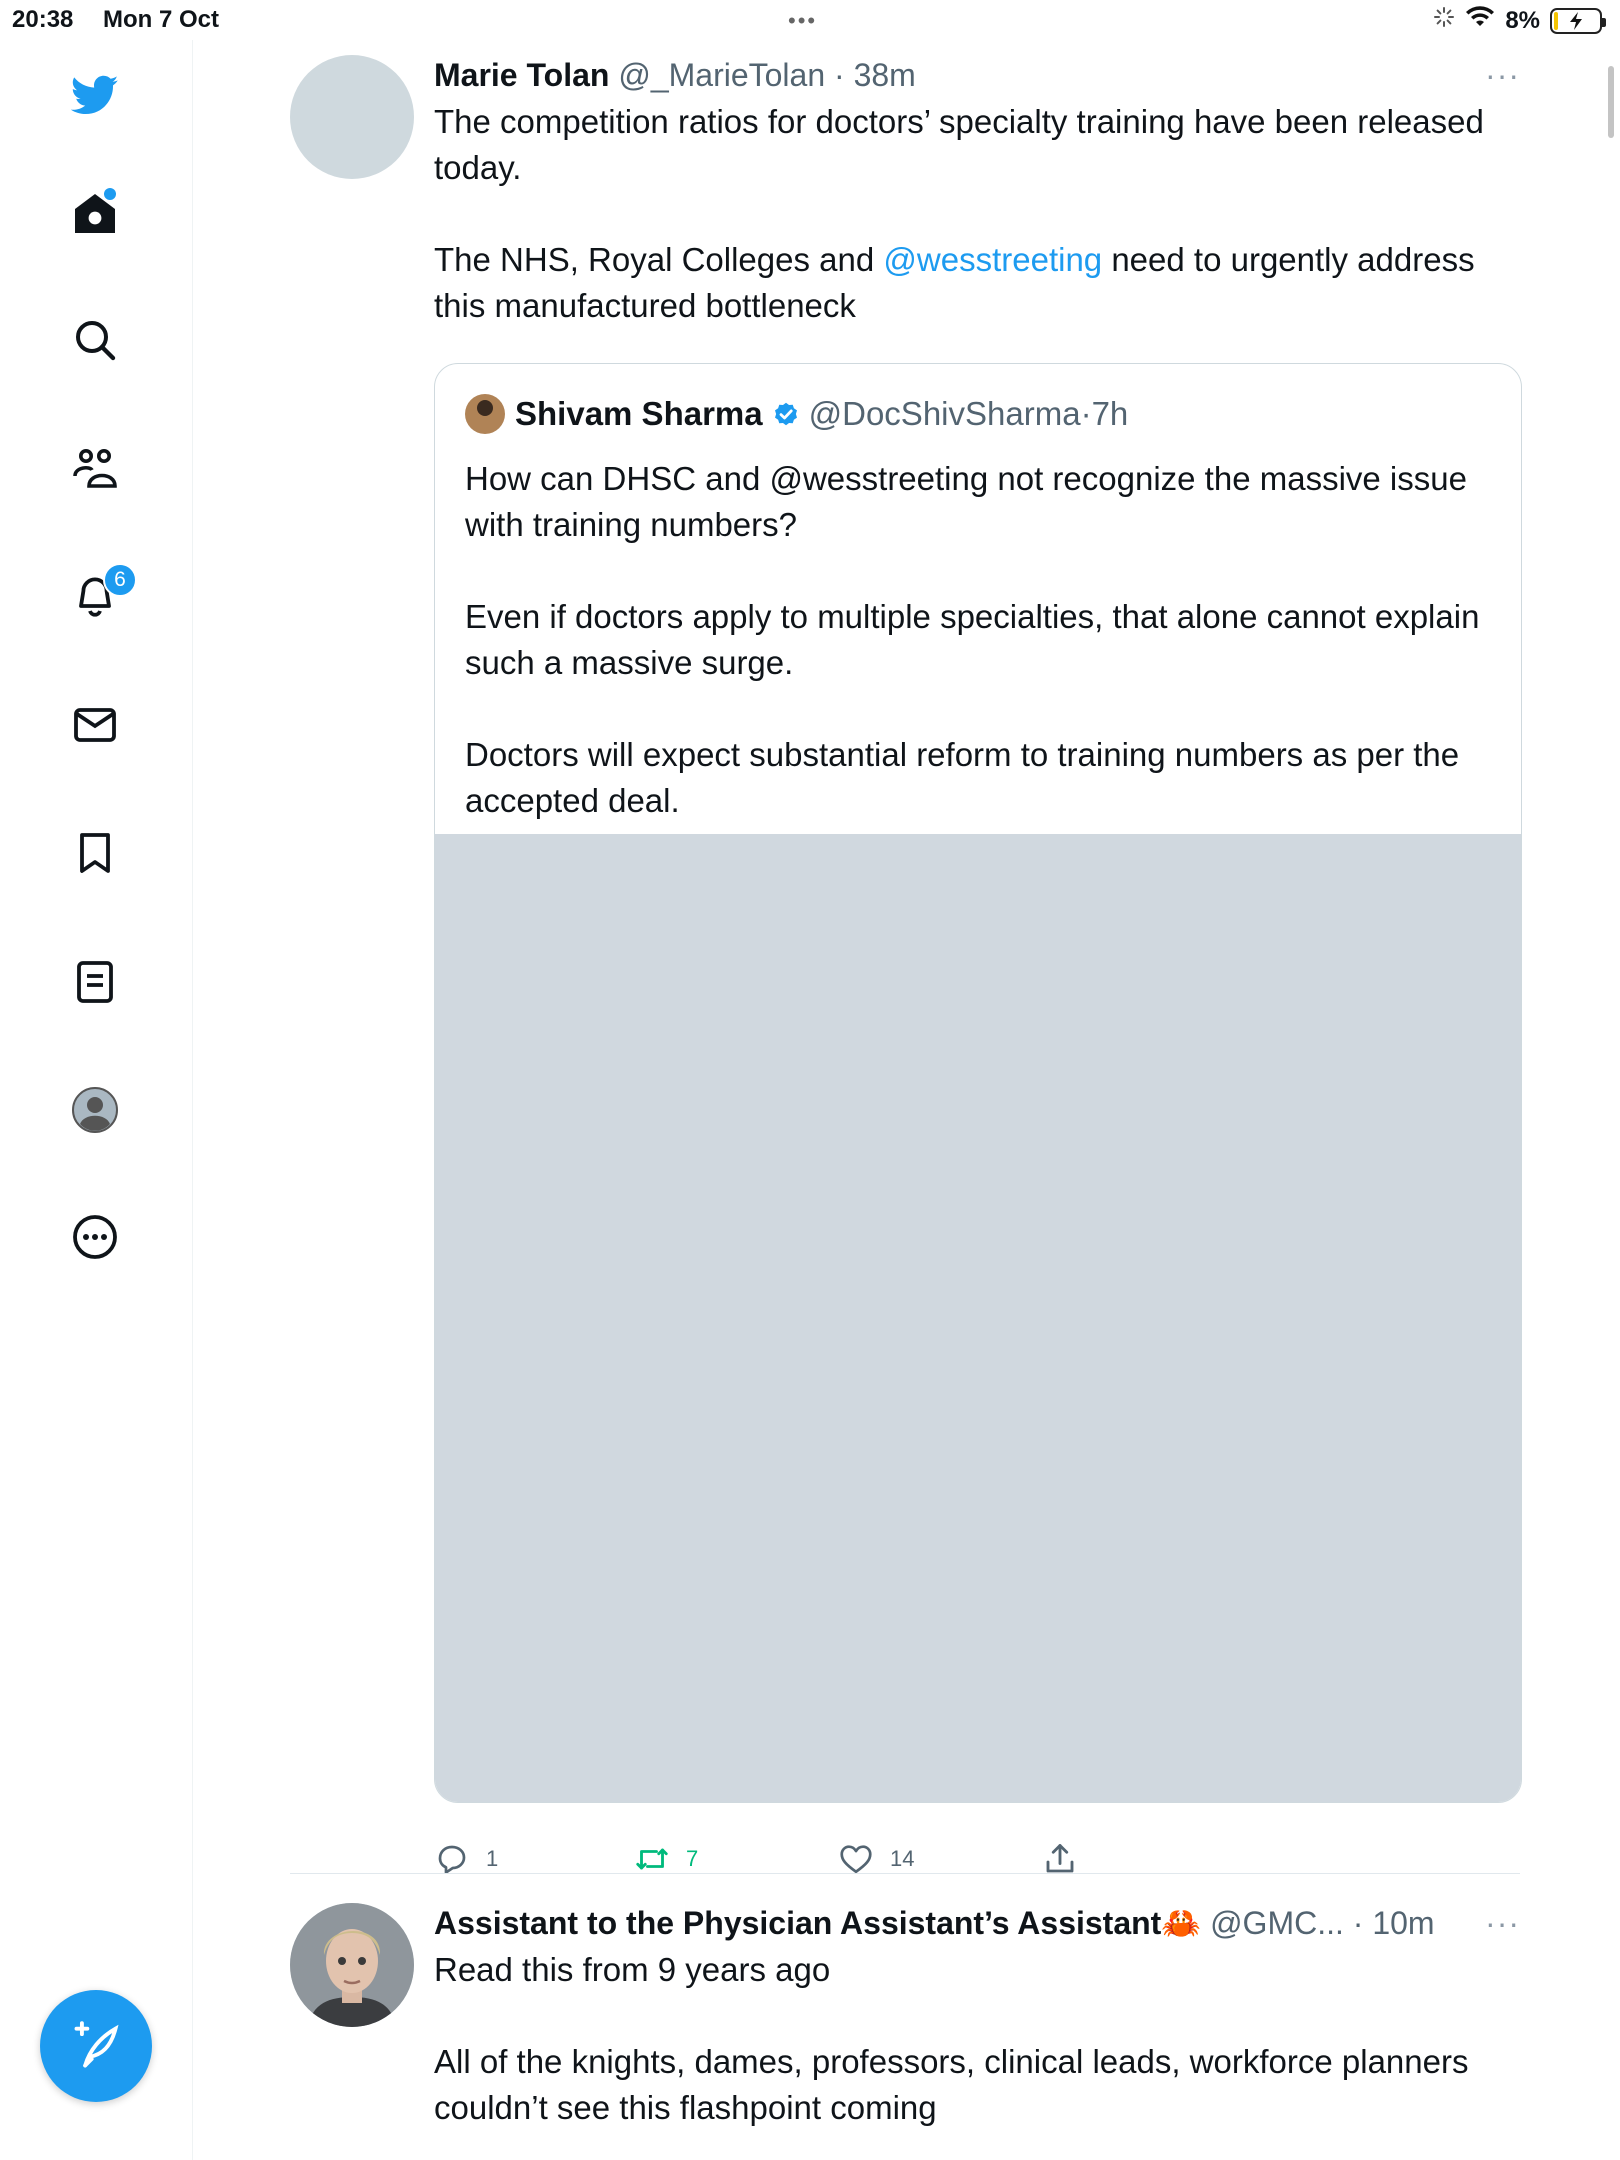 The width and height of the screenshot is (1620, 2160). I want to click on timestamp: 10m, so click(1403, 1923).